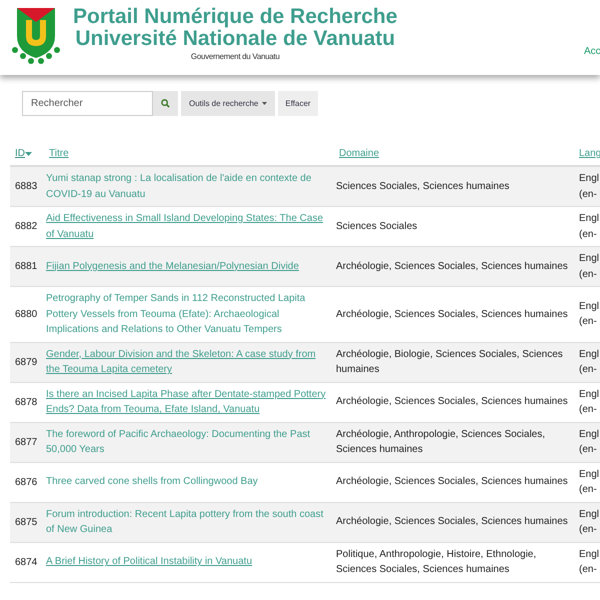 The image size is (600, 600). What do you see at coordinates (265, 103) in the screenshot?
I see `caret-icon` at bounding box center [265, 103].